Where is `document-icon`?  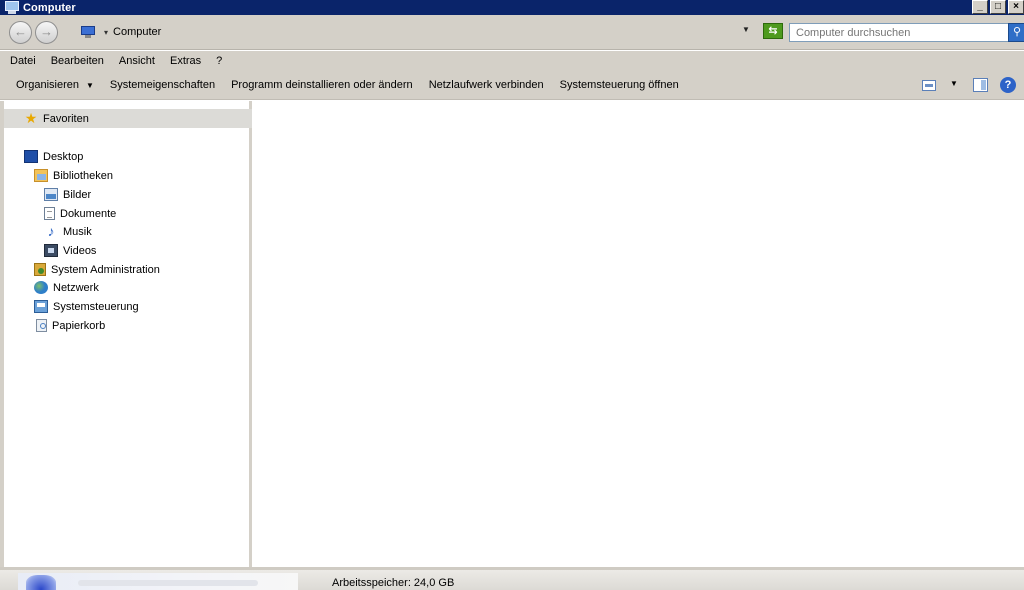
document-icon is located at coordinates (49, 213).